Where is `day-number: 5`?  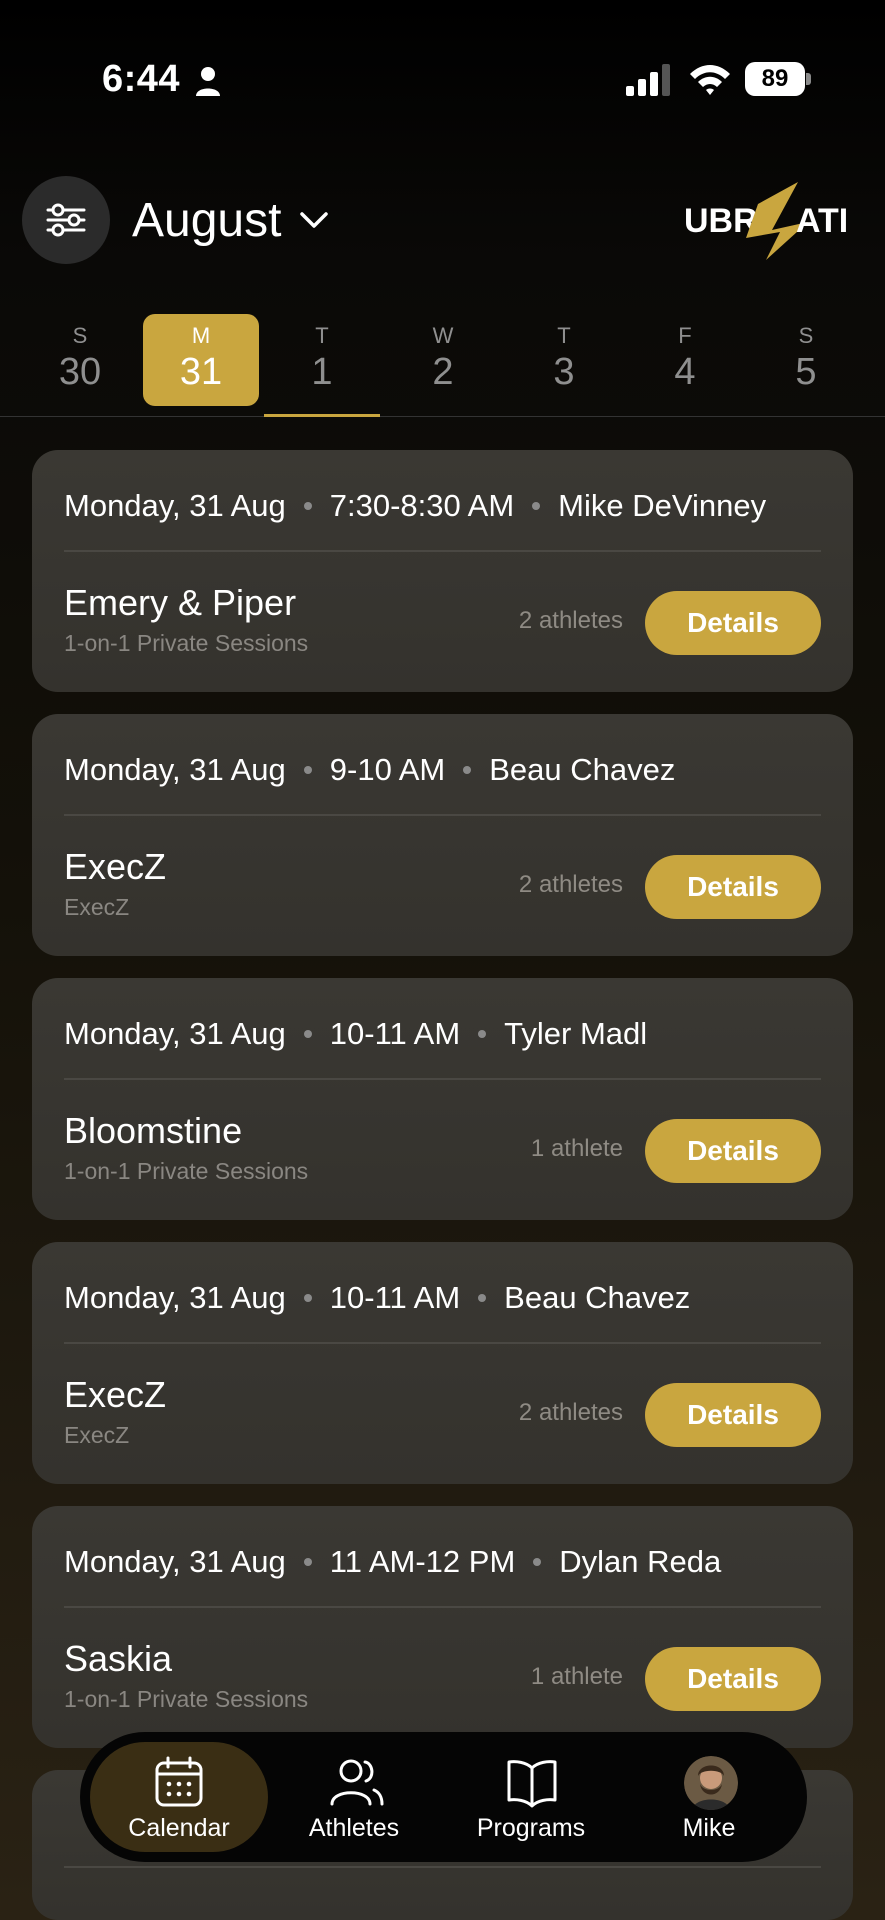 day-number: 5 is located at coordinates (806, 372).